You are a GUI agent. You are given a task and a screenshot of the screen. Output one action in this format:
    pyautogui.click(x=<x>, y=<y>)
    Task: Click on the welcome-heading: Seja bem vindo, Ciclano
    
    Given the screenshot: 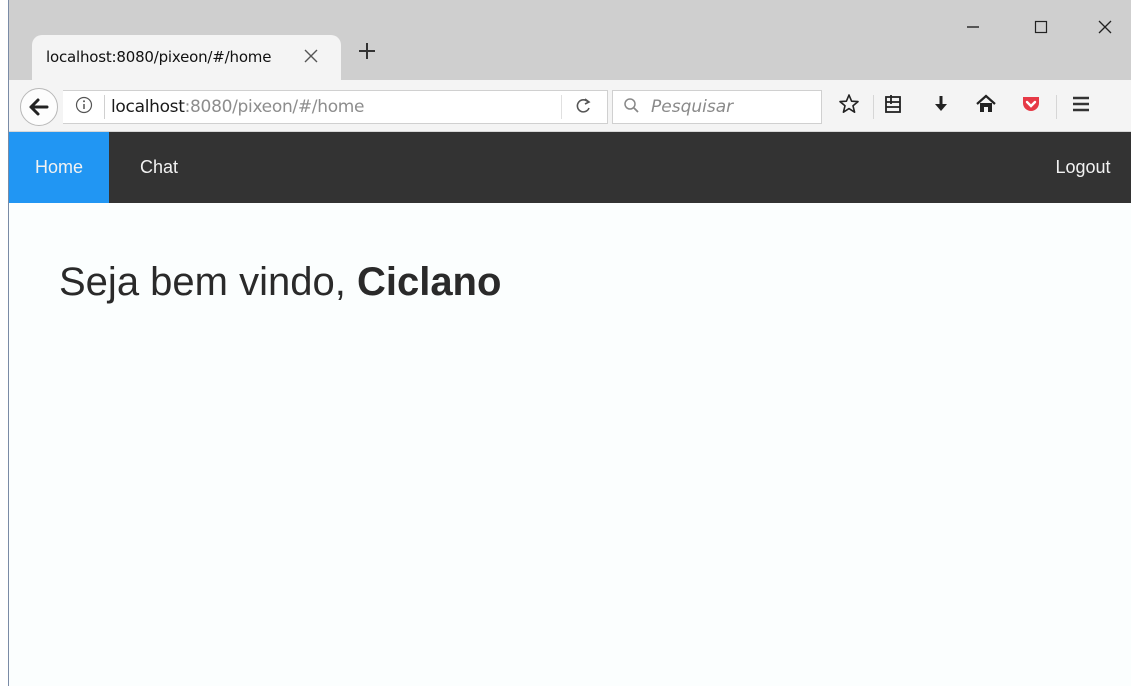 What is the action you would take?
    pyautogui.click(x=280, y=282)
    